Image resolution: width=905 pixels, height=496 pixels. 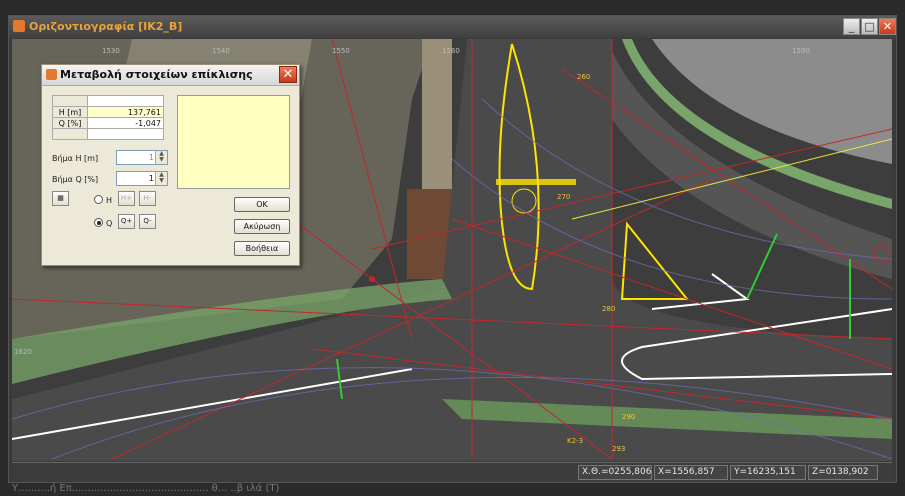 I want to click on station-label: 270, so click(x=563, y=197).